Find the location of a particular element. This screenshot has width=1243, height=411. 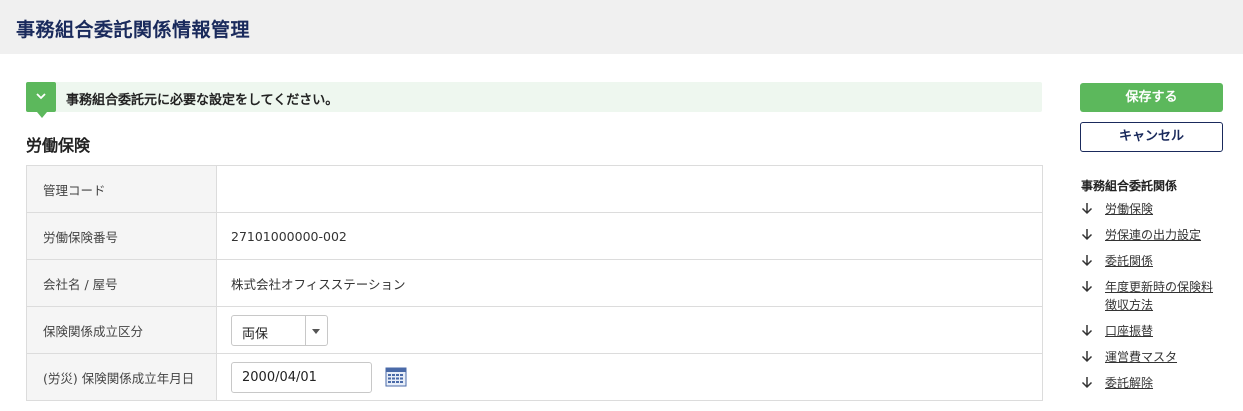

side-nav-link: 労保連の出力設定 is located at coordinates (1153, 235).